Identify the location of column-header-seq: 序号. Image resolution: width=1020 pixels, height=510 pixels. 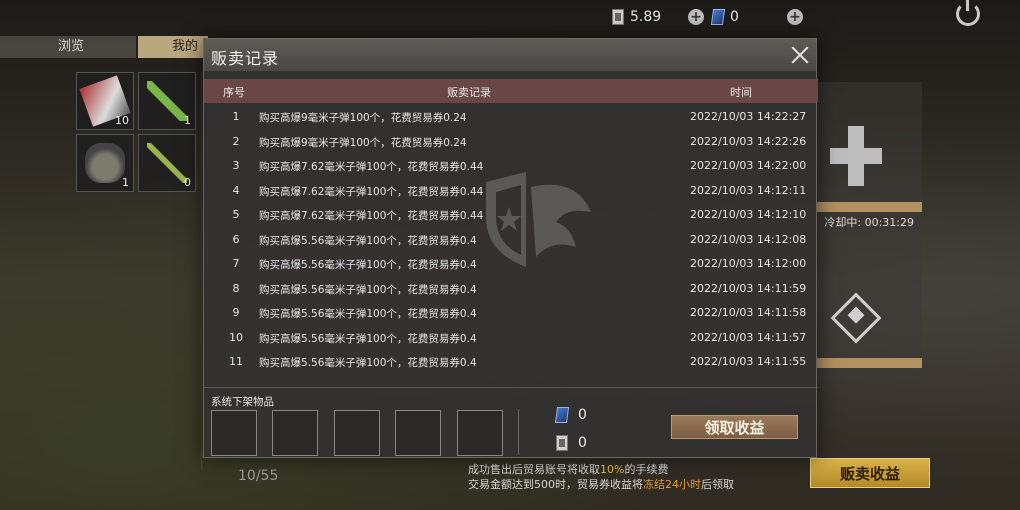
(234, 92).